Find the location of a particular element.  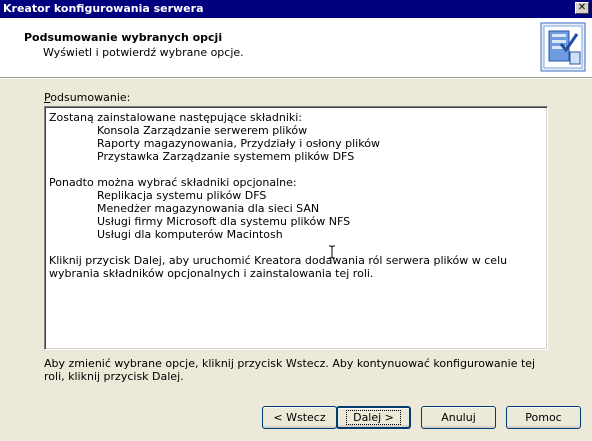

close-button: ✕ is located at coordinates (582, 8).